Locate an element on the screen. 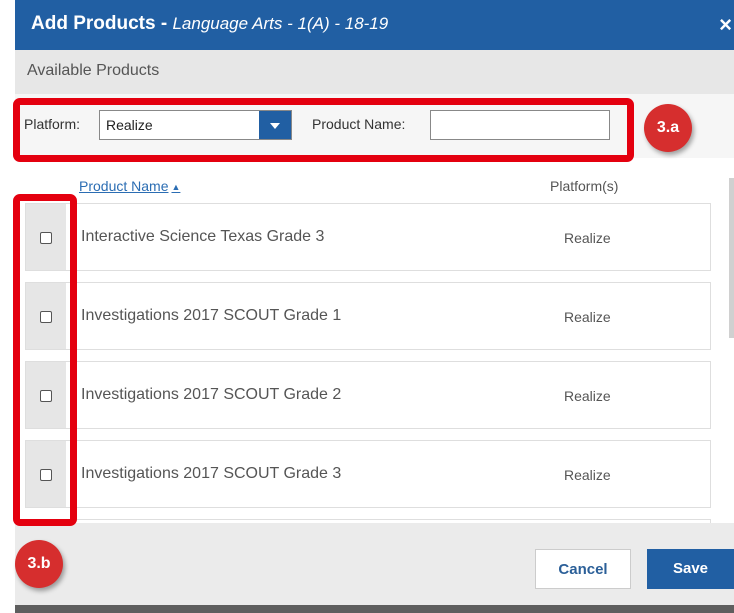 The image size is (734, 613). save-button: Save is located at coordinates (690, 569).